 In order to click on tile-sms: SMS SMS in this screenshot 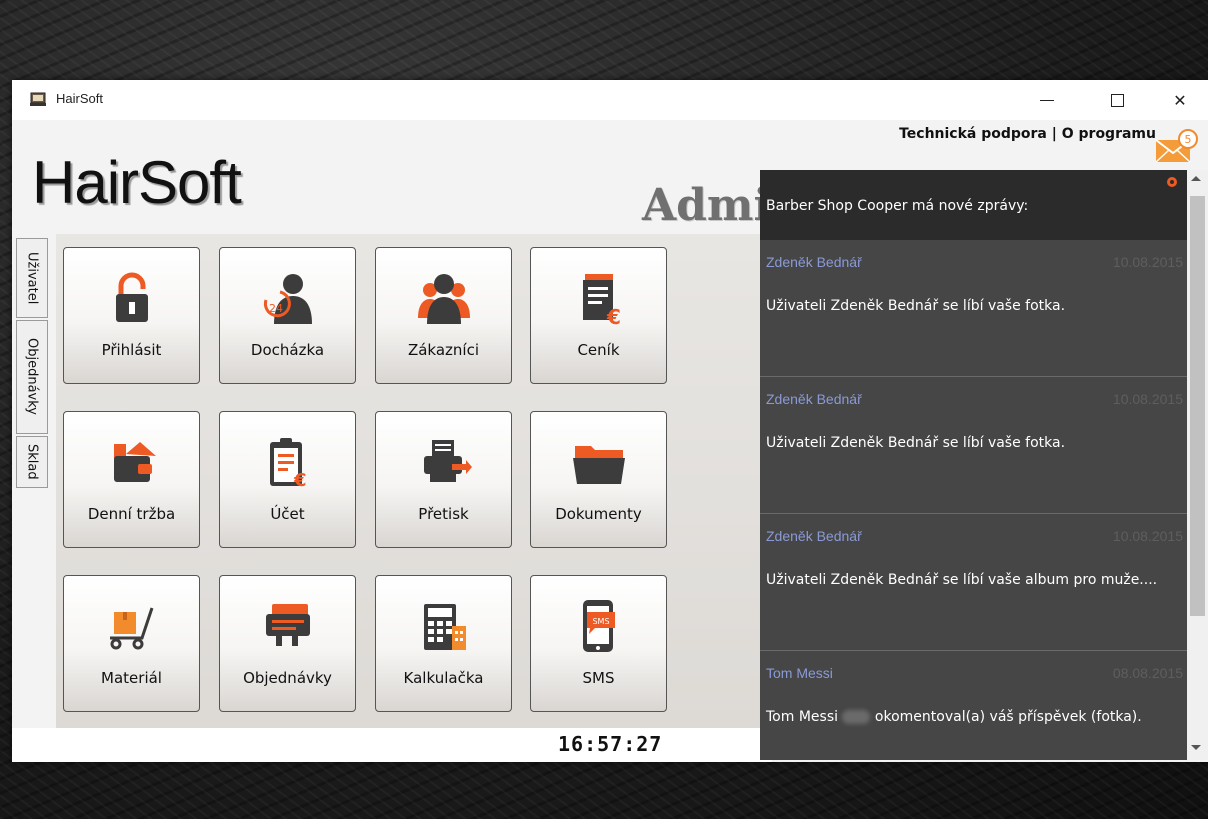, I will do `click(598, 643)`.